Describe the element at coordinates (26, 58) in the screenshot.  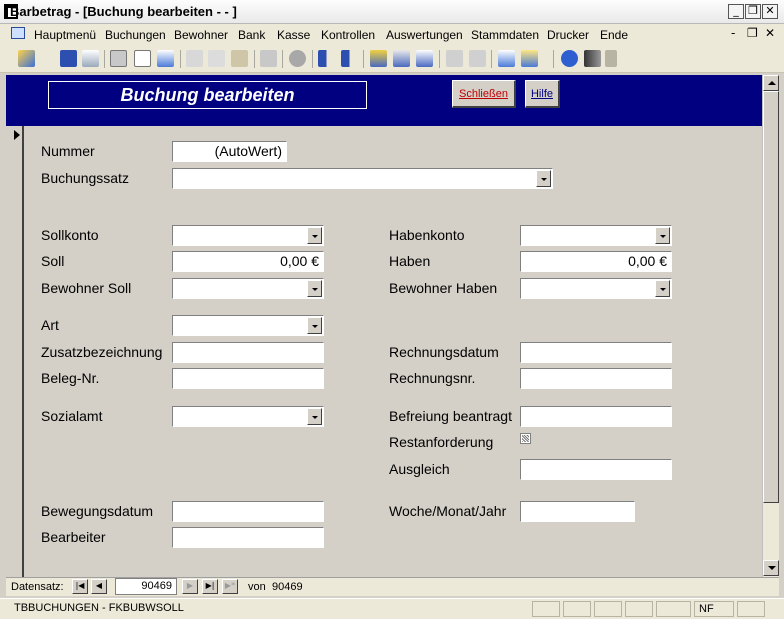
I see `design-view-icon` at that location.